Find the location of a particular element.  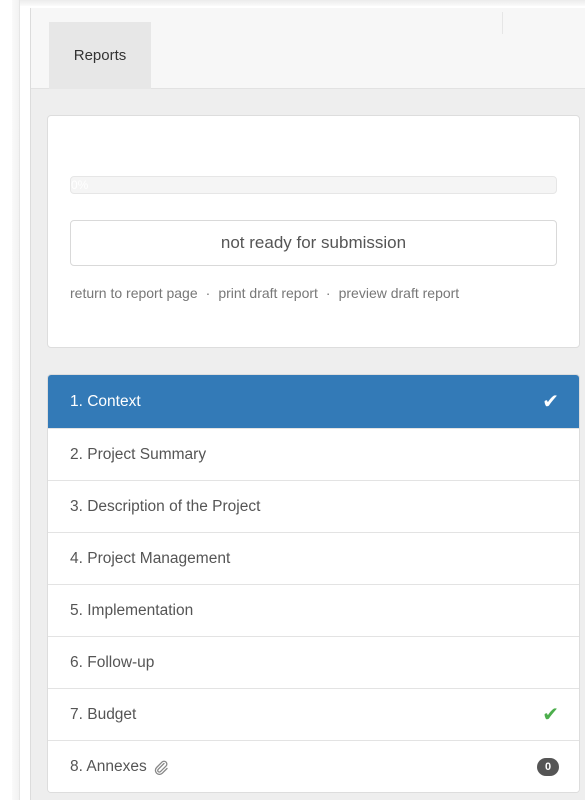

section-label: 6. Follow-up is located at coordinates (112, 662).